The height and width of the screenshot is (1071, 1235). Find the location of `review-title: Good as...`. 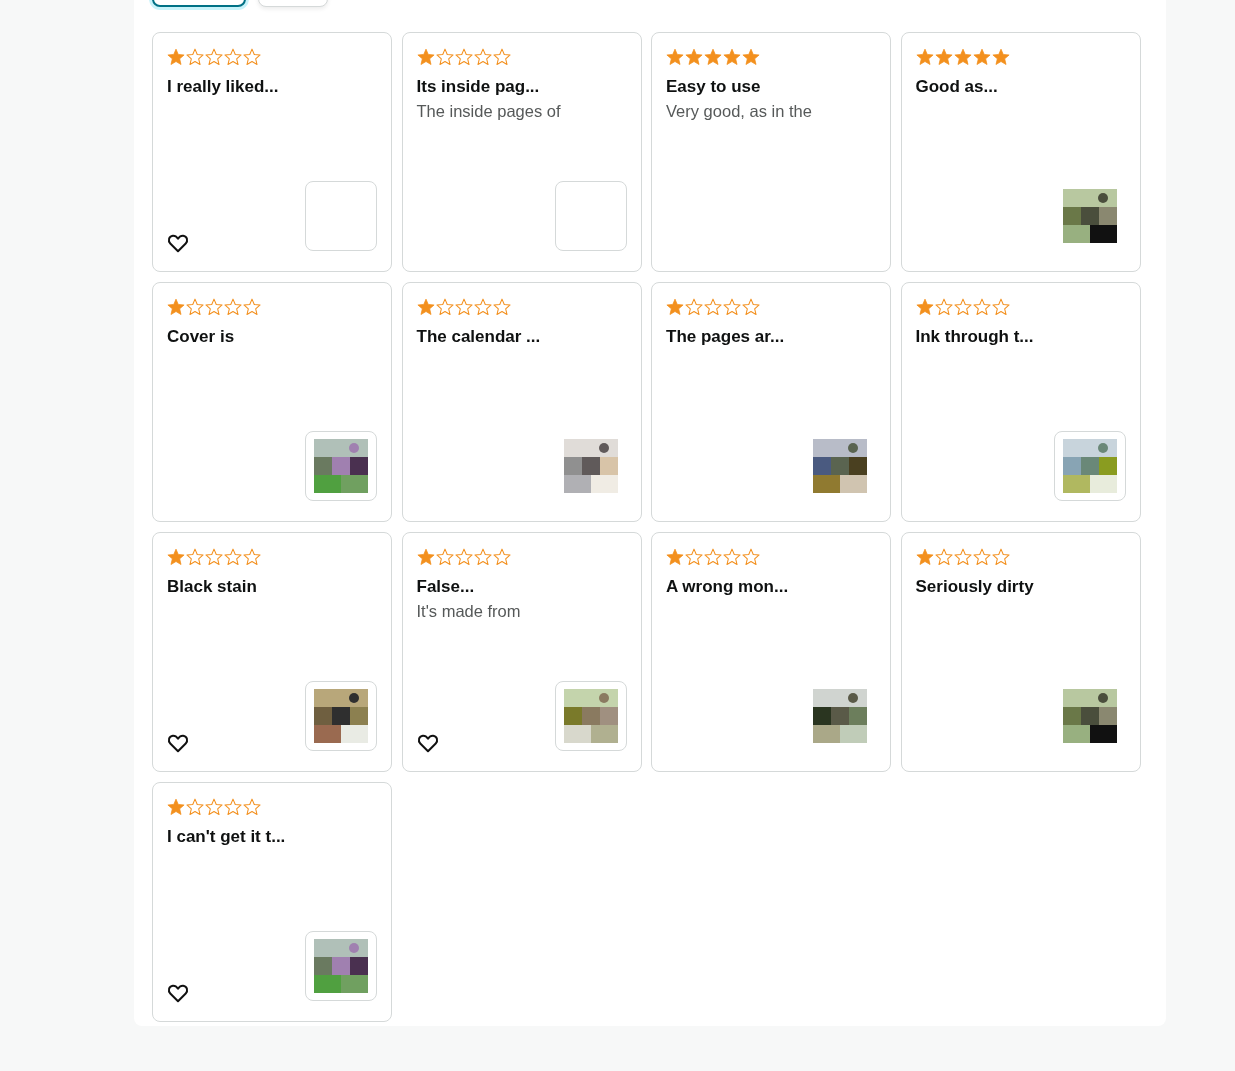

review-title: Good as... is located at coordinates (957, 87).